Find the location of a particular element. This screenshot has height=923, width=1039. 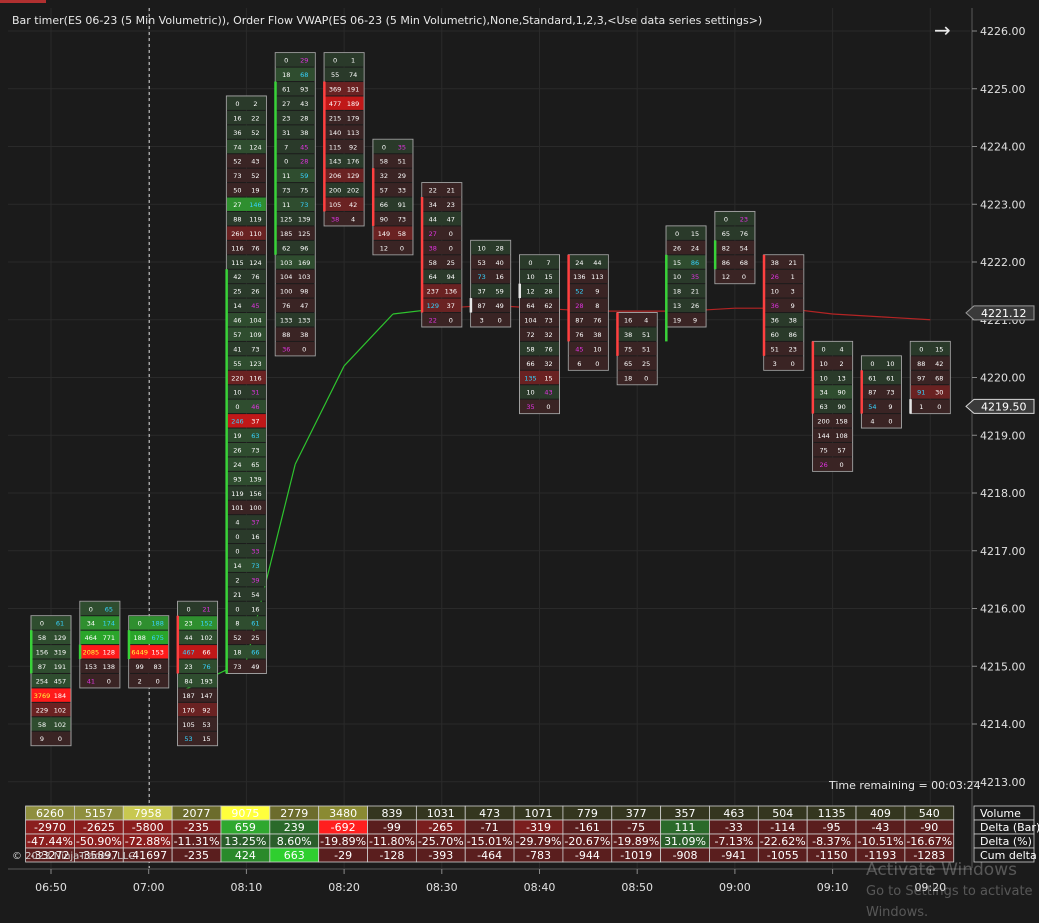

bid-volume: 136 is located at coordinates (579, 277).